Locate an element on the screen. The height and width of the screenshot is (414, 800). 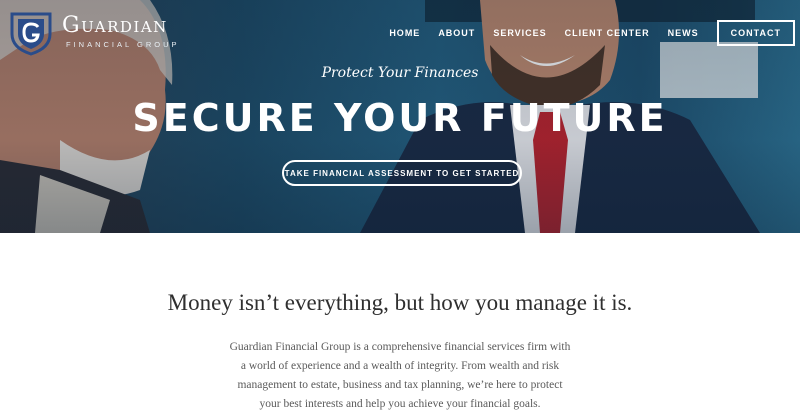
hero-tagline: Protect Your Finances is located at coordinates (400, 73).